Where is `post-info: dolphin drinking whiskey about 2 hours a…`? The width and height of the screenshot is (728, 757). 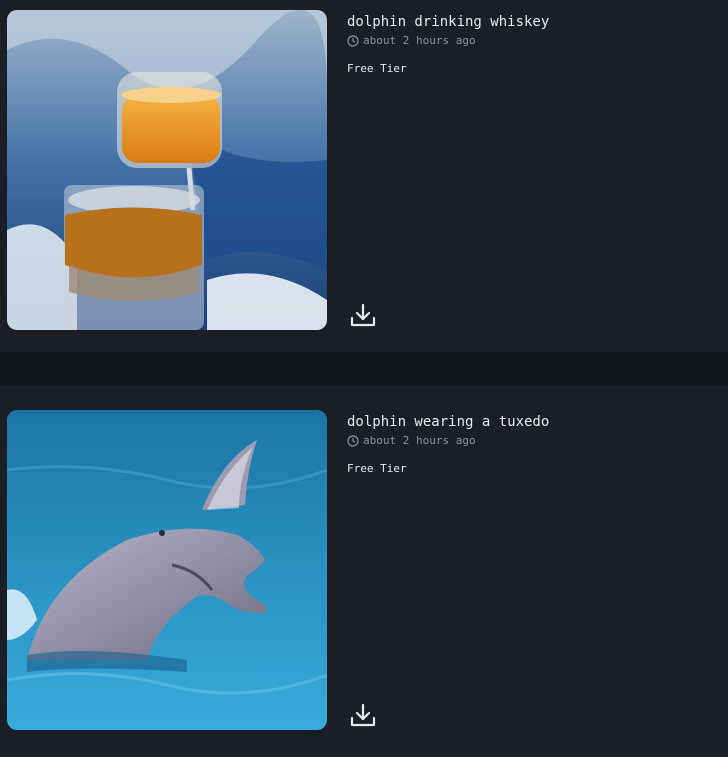 post-info: dolphin drinking whiskey about 2 hours a… is located at coordinates (448, 44).